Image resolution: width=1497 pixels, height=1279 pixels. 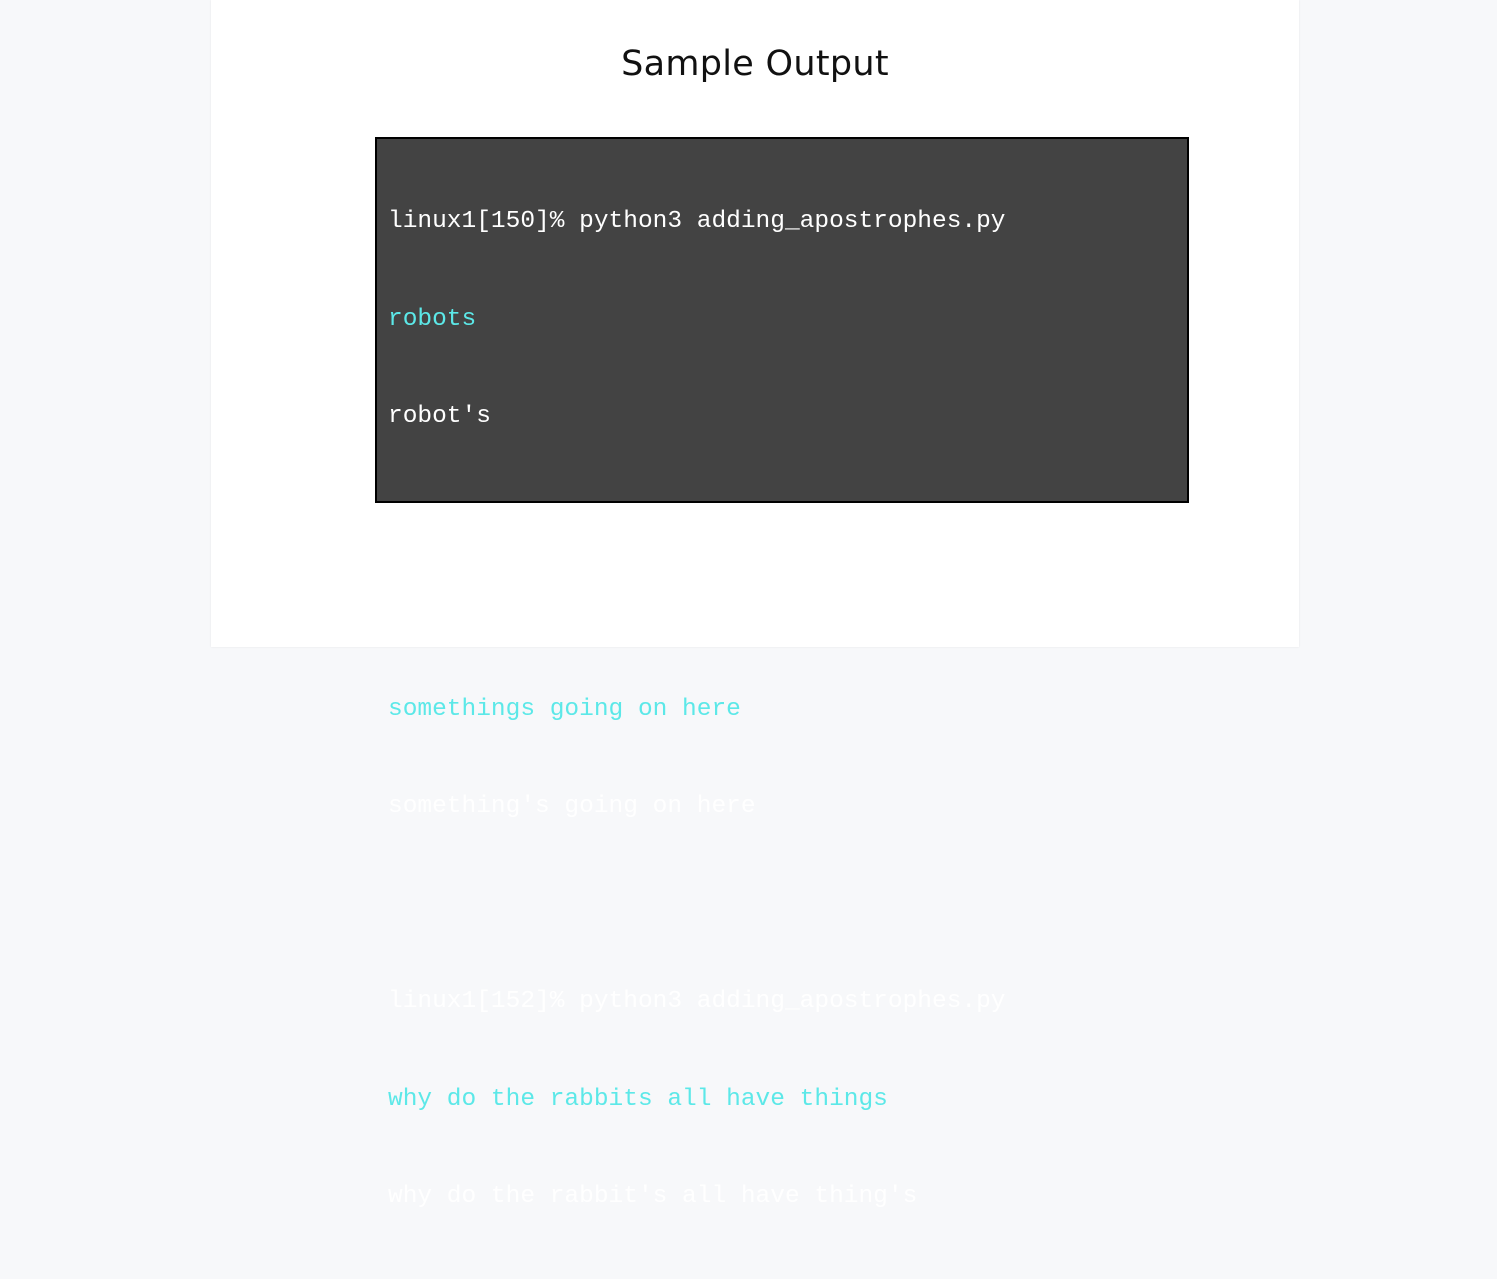 What do you see at coordinates (638, 1099) in the screenshot?
I see `terminal-line-user-input: why do the rabbits all have things` at bounding box center [638, 1099].